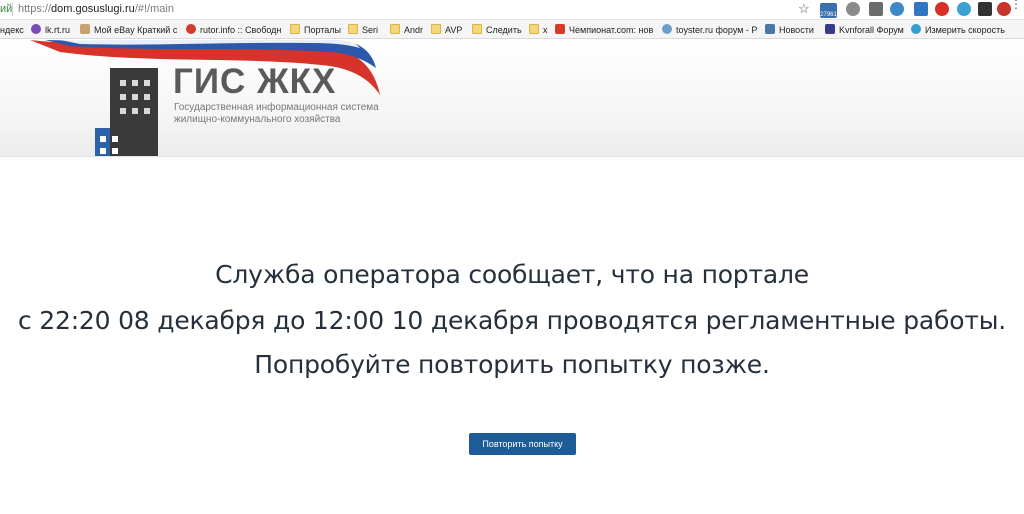 The width and height of the screenshot is (1024, 514). What do you see at coordinates (804, 9) in the screenshot?
I see `bookmark-star-icon: ☆` at bounding box center [804, 9].